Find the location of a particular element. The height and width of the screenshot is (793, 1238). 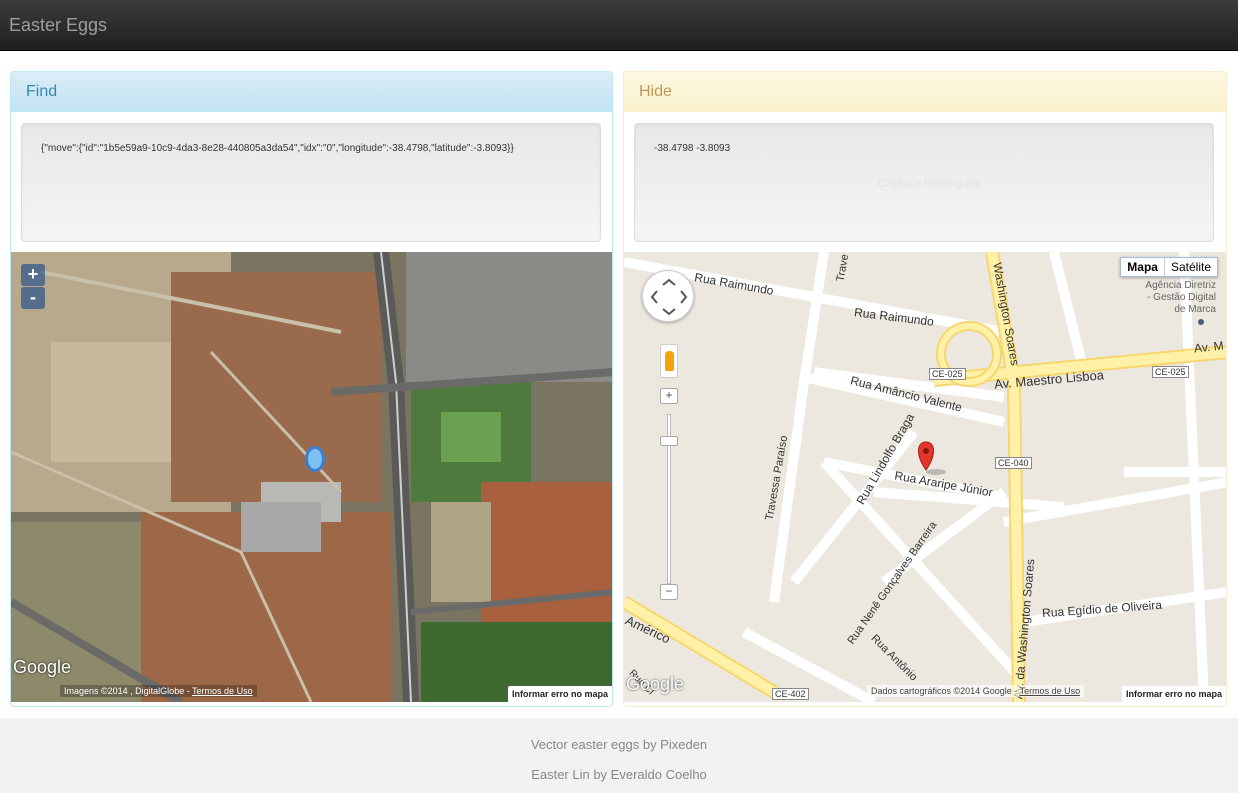

poi-line: de Marca is located at coordinates (1195, 309).